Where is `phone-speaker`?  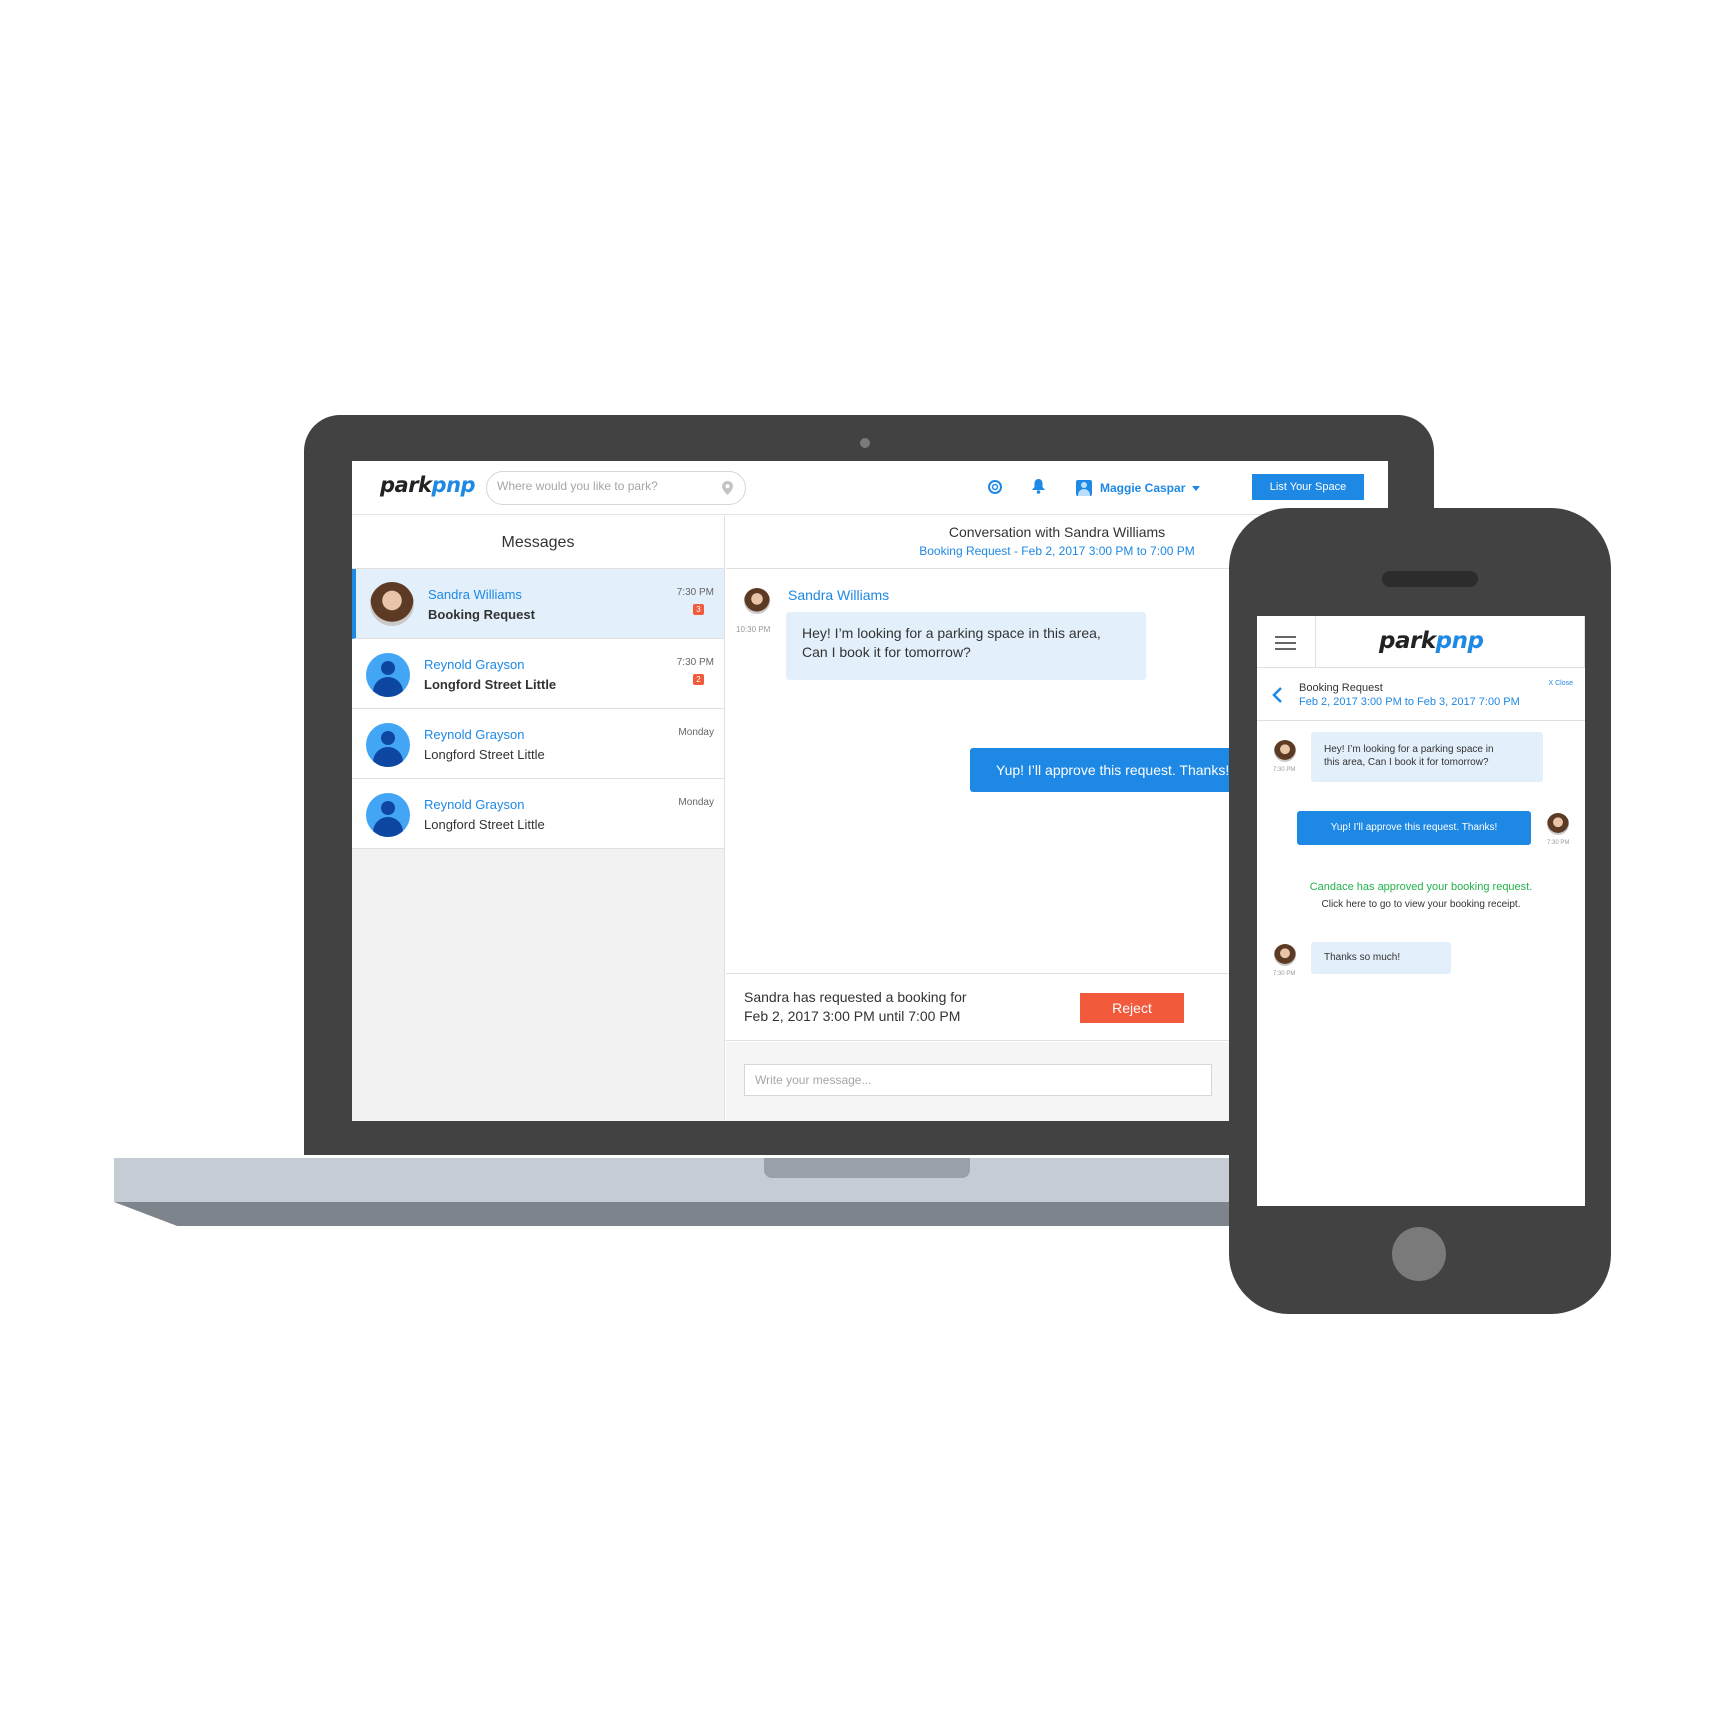 phone-speaker is located at coordinates (1430, 579).